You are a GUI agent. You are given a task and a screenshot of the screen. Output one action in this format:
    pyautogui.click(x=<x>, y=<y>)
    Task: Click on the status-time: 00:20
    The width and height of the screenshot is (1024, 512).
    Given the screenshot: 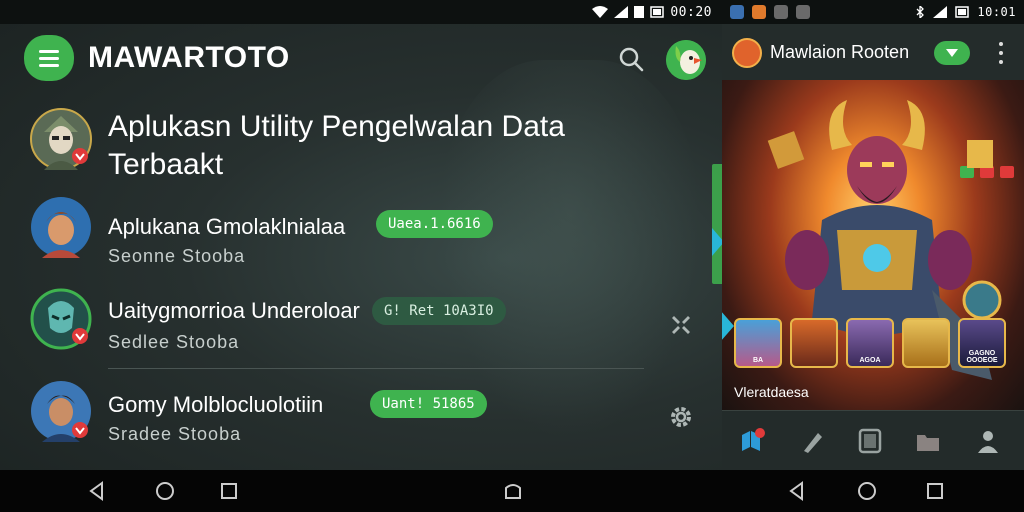 What is the action you would take?
    pyautogui.click(x=691, y=12)
    